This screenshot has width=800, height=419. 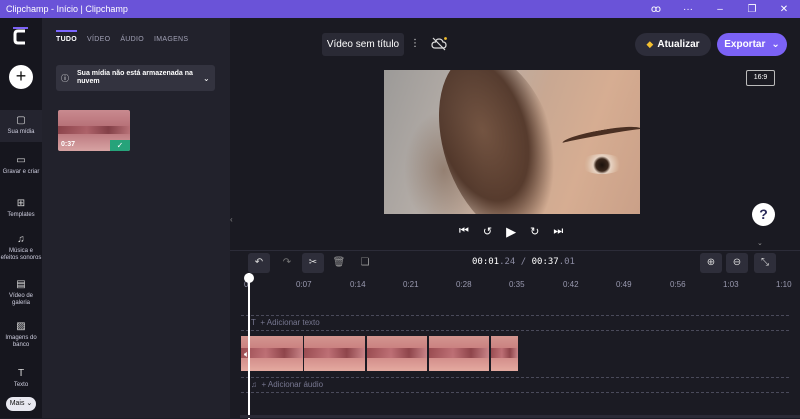 What do you see at coordinates (365, 263) in the screenshot?
I see `duplicate-icon: ❏` at bounding box center [365, 263].